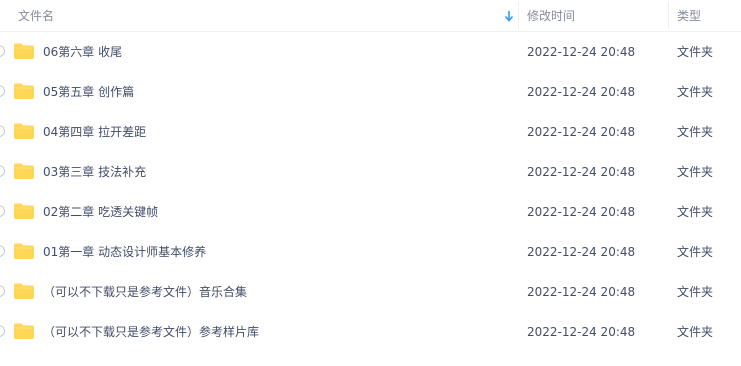 Image resolution: width=741 pixels, height=366 pixels. What do you see at coordinates (94, 172) in the screenshot?
I see `file-name: 03第三章 技法补充` at bounding box center [94, 172].